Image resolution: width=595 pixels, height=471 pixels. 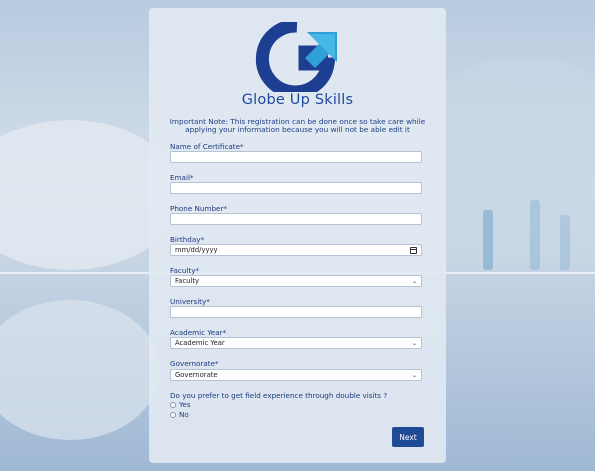 What do you see at coordinates (296, 312) in the screenshot?
I see `university-input` at bounding box center [296, 312].